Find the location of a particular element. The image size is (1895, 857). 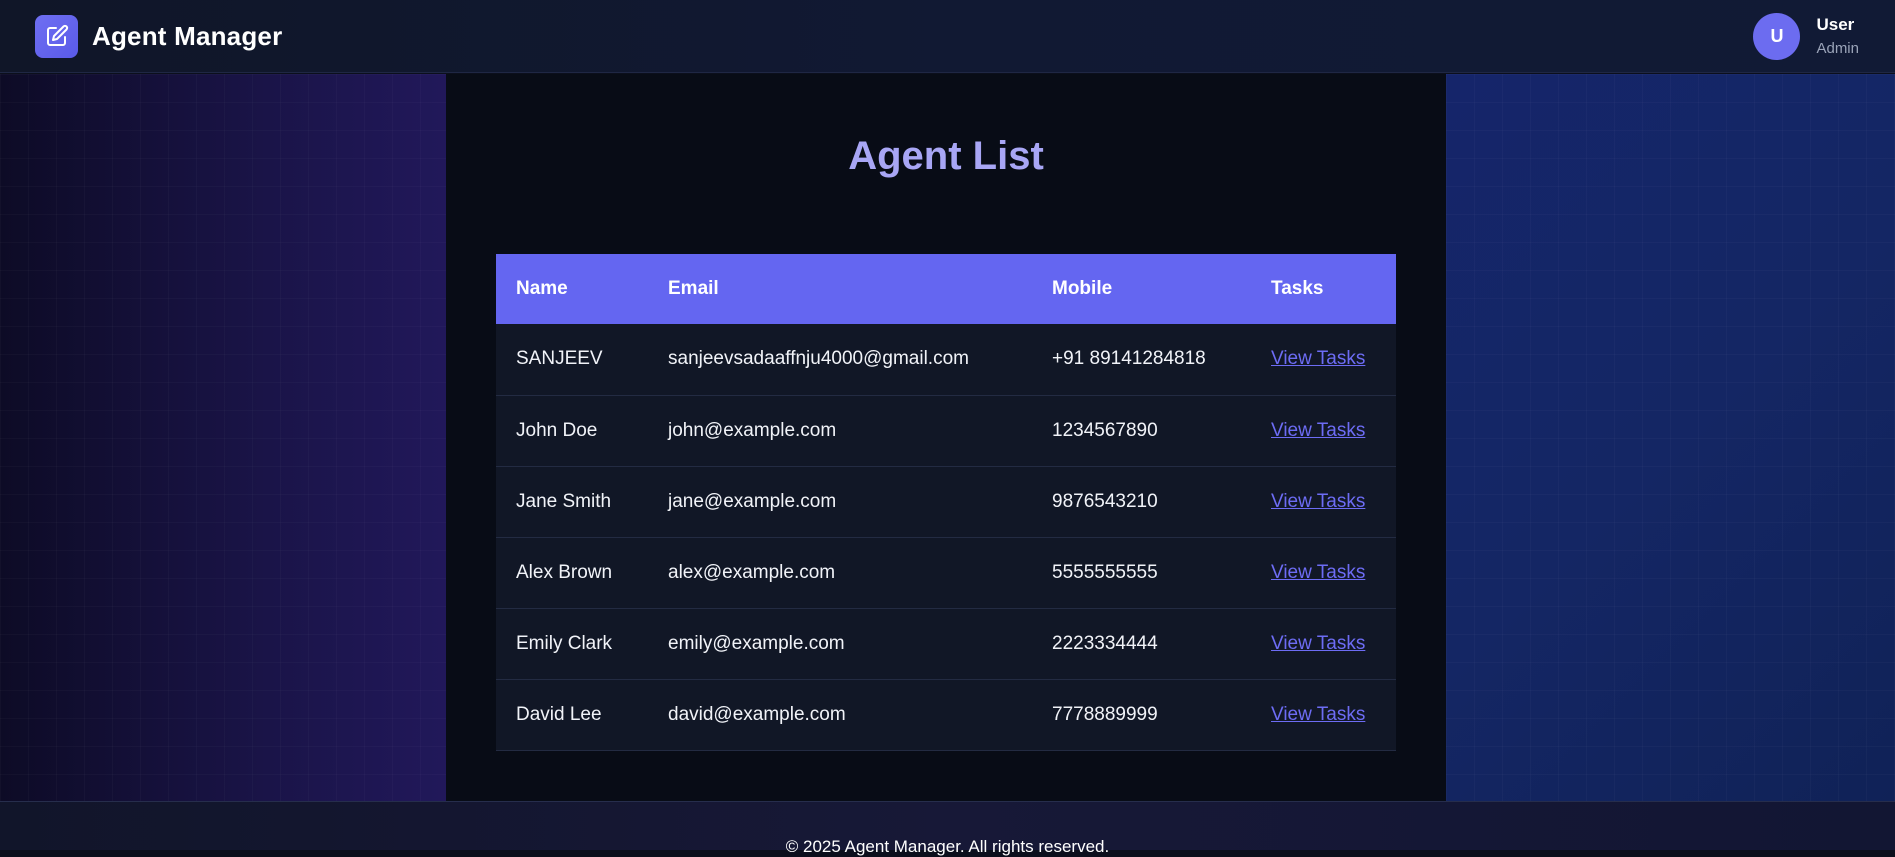

column-header-name: Name is located at coordinates (542, 288).